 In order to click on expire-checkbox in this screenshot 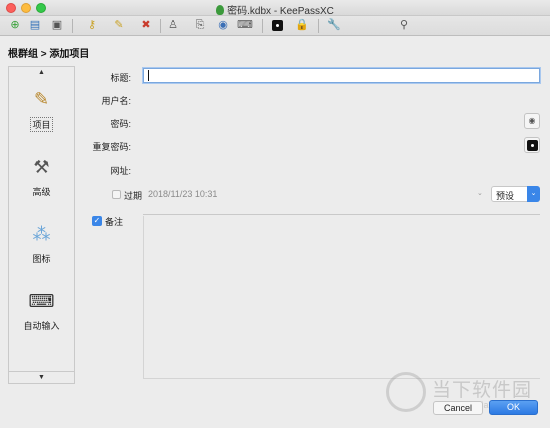, I will do `click(116, 194)`.